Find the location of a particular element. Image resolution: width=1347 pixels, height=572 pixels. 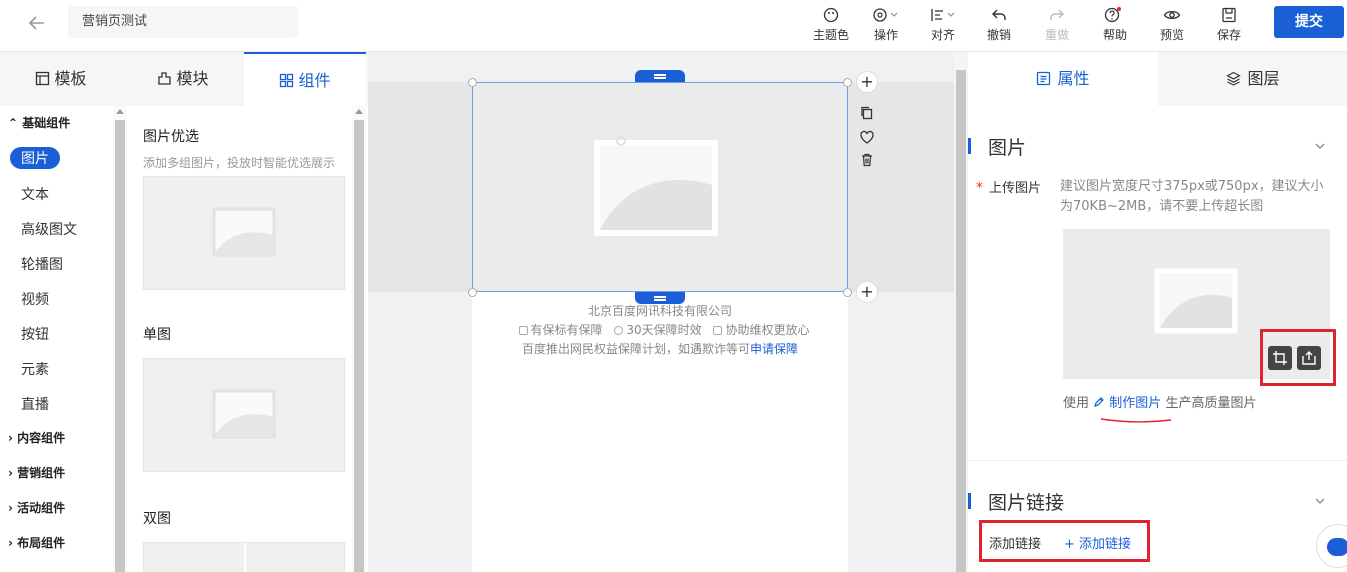

tab-properties: 属性 is located at coordinates (1063, 79).